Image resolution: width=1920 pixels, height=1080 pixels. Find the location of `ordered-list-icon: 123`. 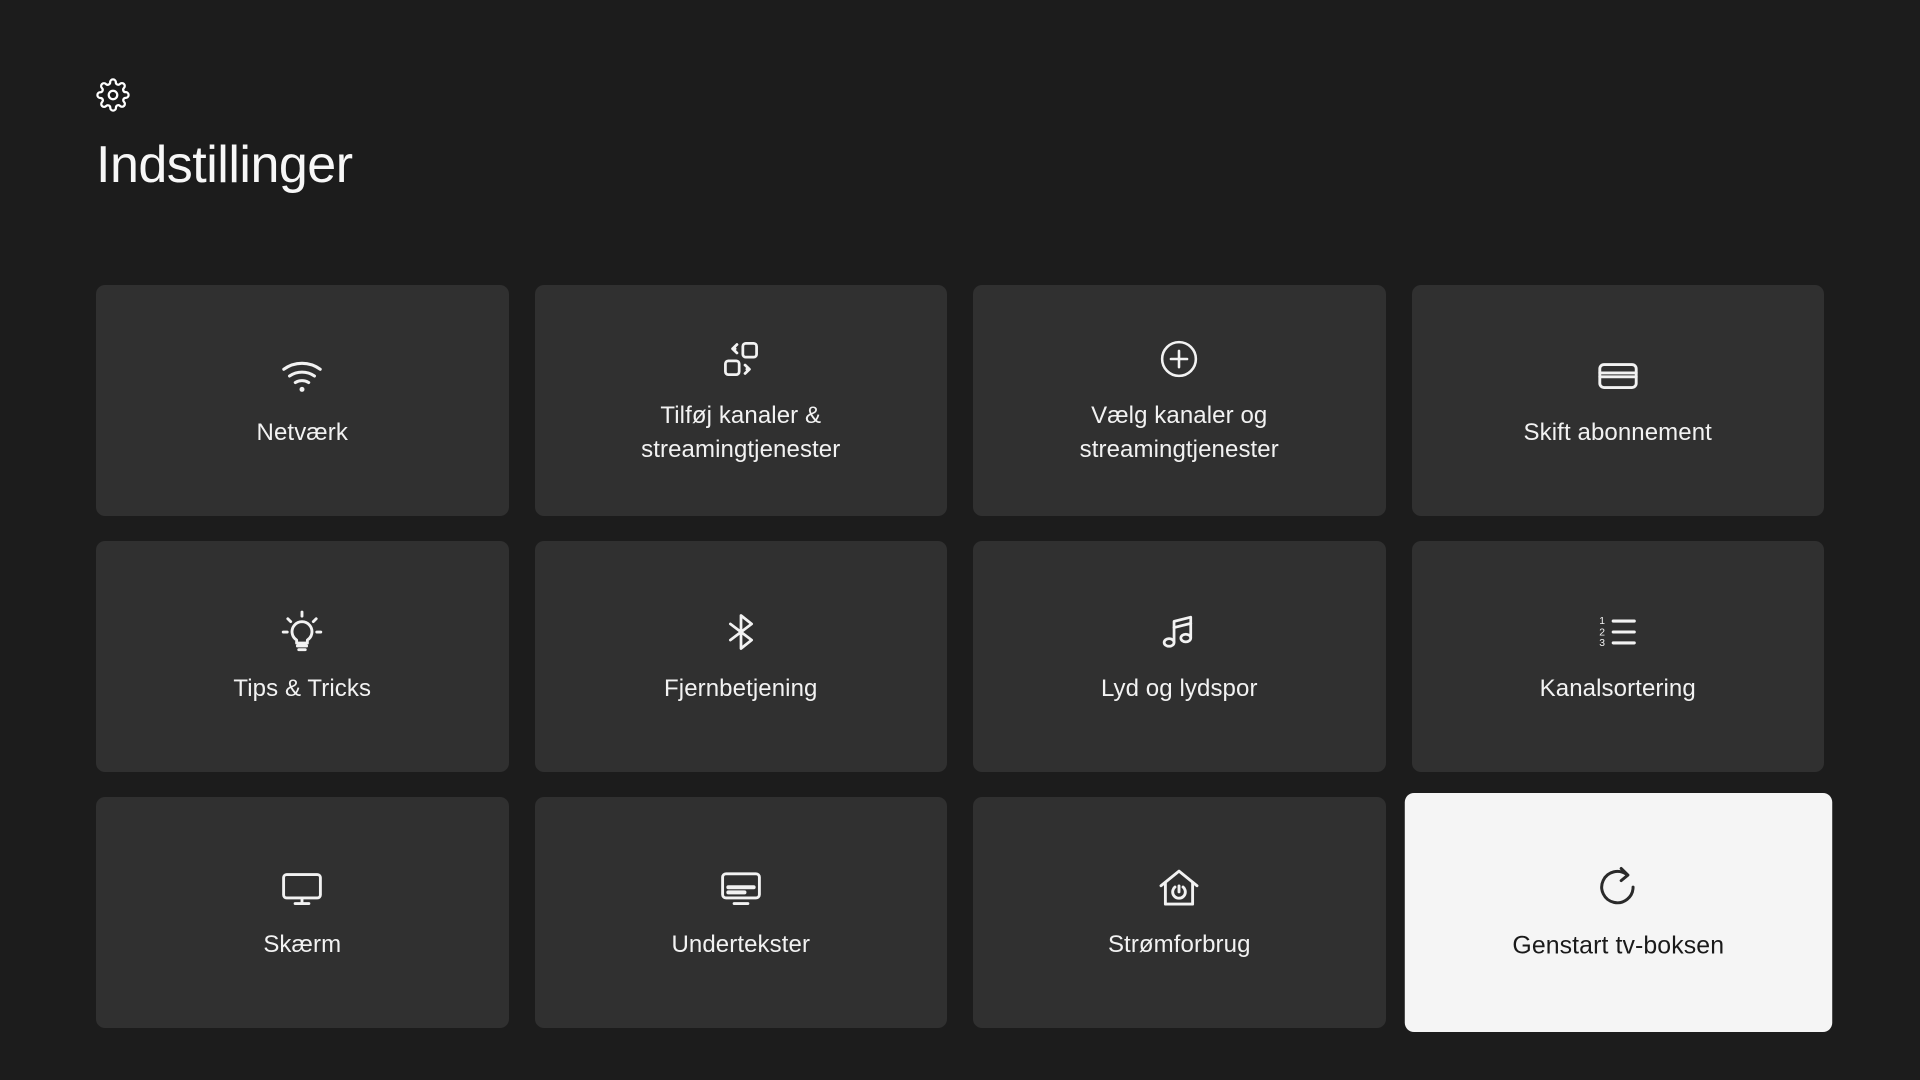

ordered-list-icon: 123 is located at coordinates (1618, 632).